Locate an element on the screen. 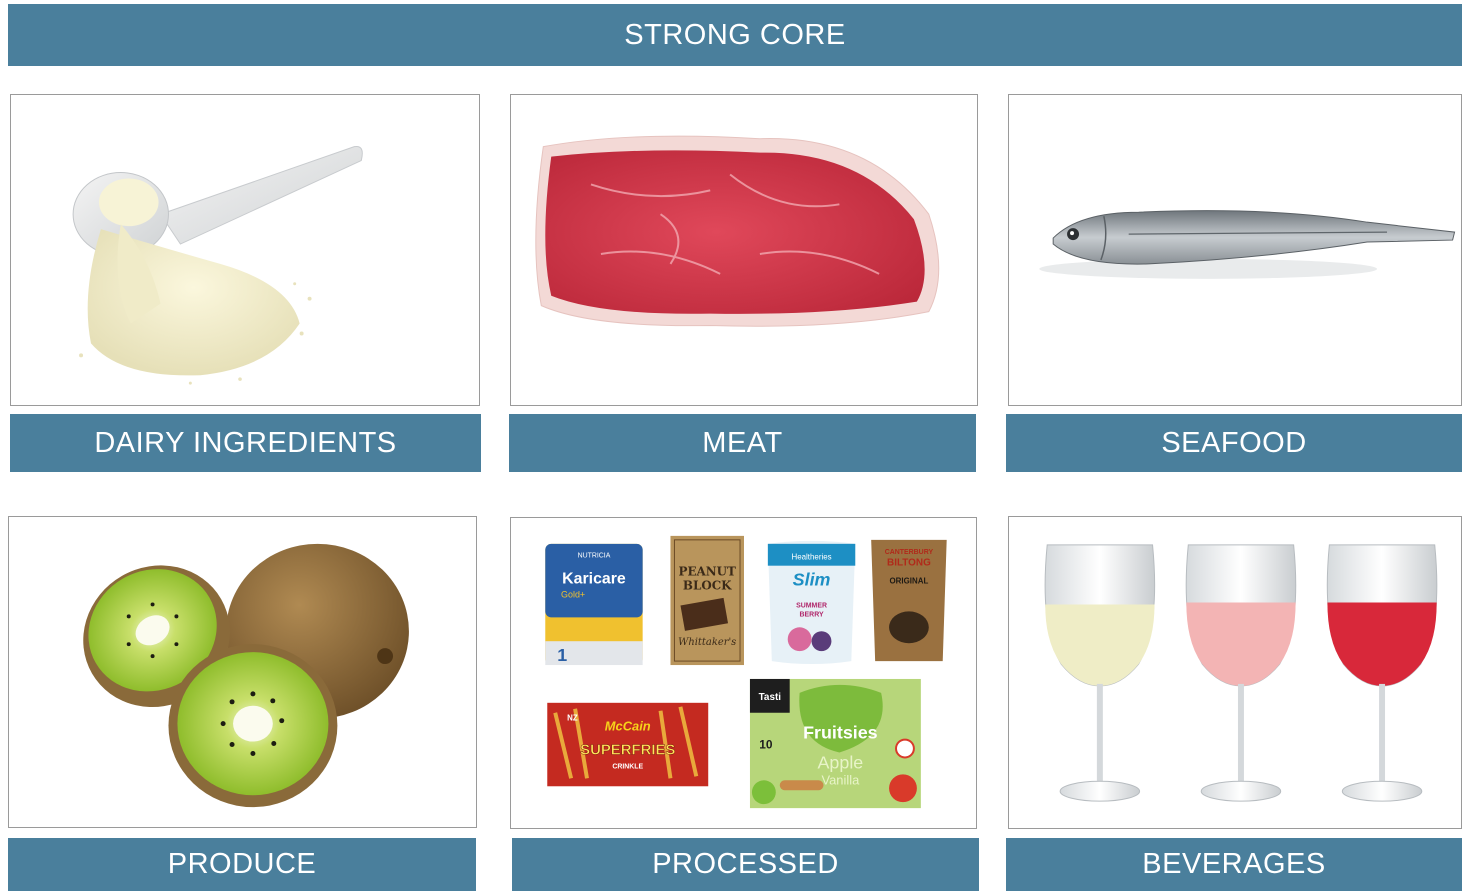 The image size is (1462, 891). peanut-block-line1: PEANUT is located at coordinates (708, 572).